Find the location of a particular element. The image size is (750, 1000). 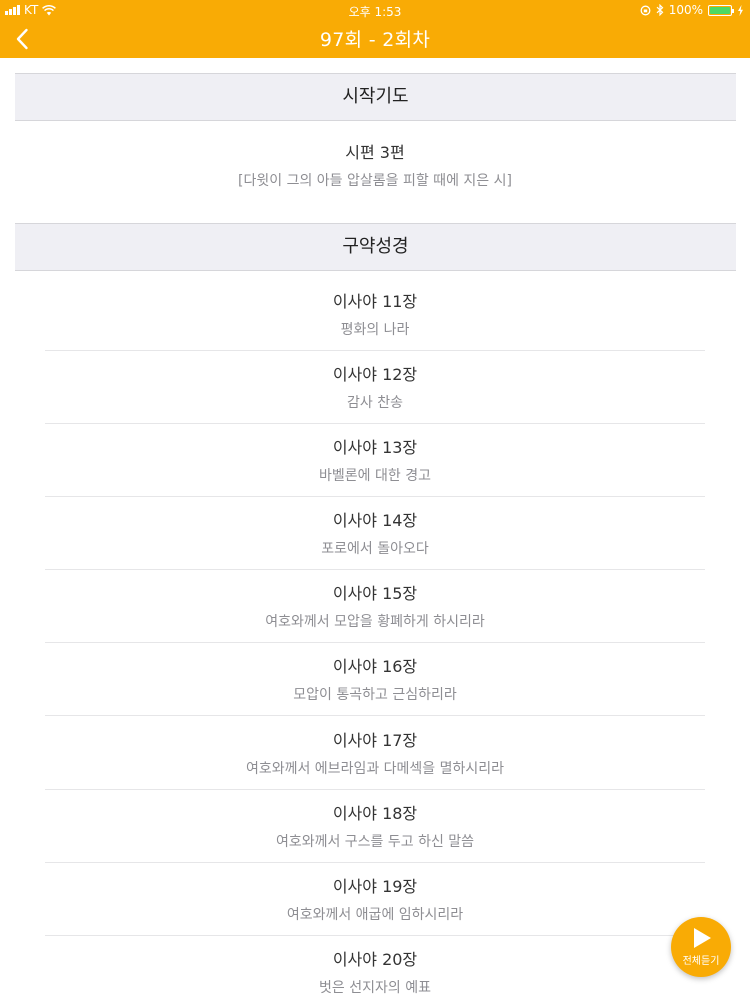

item-title: 이사야 20장 is located at coordinates (375, 959).